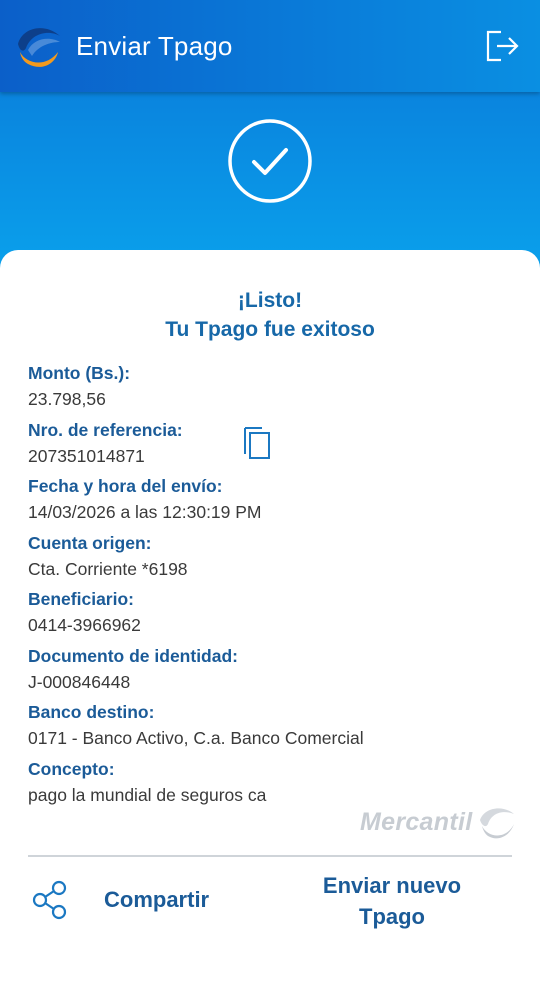  I want to click on success-title: ¡Listo!, so click(270, 300).